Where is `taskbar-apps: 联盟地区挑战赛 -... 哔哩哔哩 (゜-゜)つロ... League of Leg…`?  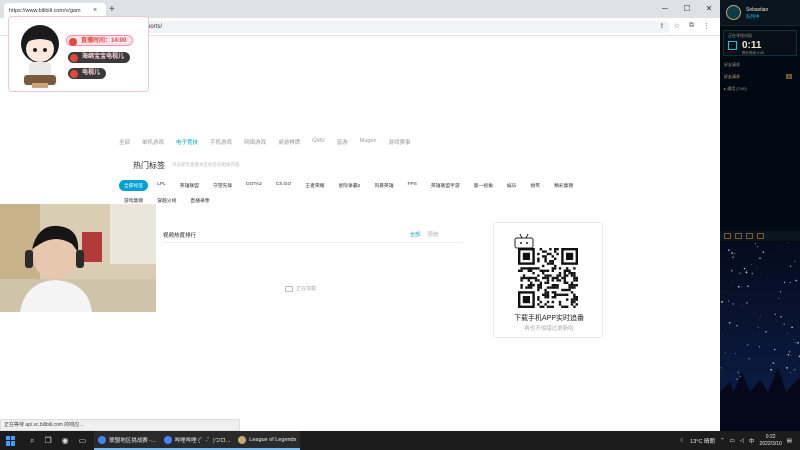
taskbar-apps: 联盟地区挑战赛 -... 哔哩哔哩 (゜-゜)つロ... League of Leg… is located at coordinates (197, 440).